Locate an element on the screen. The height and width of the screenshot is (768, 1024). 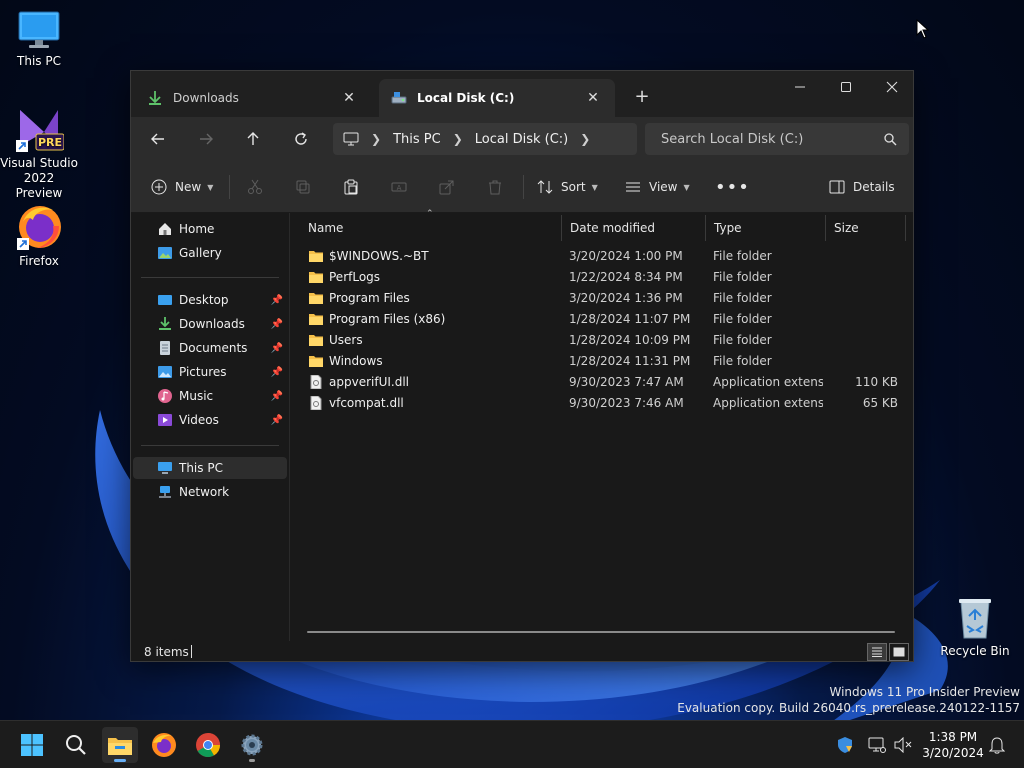
chevron-right-icon: ❯ is located at coordinates (585, 139).